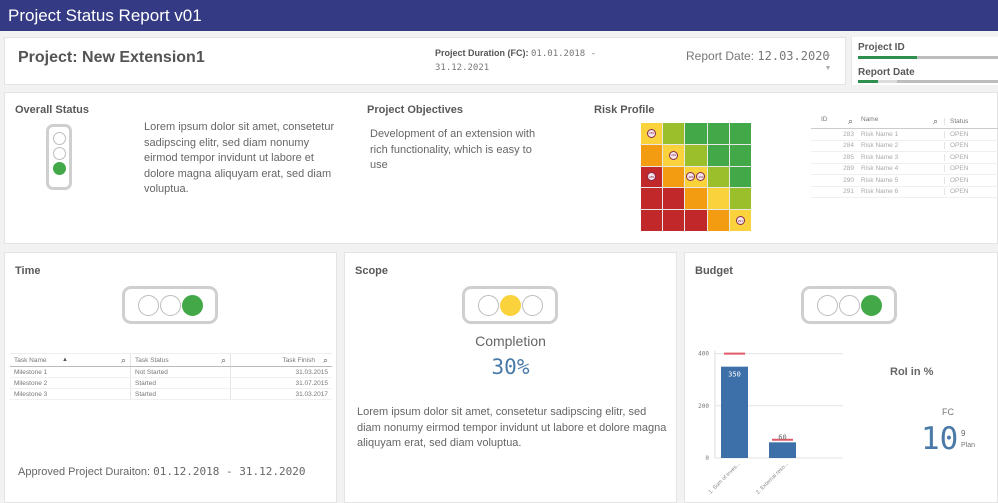 The width and height of the screenshot is (998, 503). Describe the element at coordinates (52, 110) in the screenshot. I see `overall-status-title: Overall Status` at that location.